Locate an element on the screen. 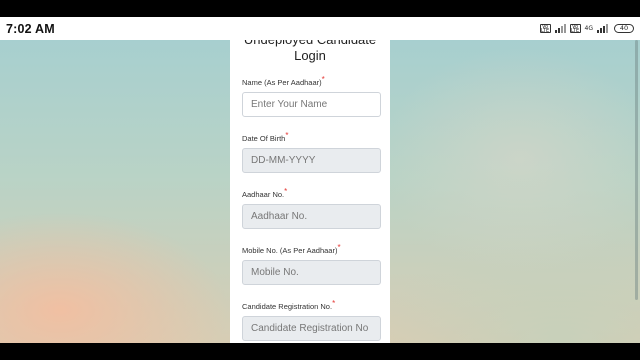 Image resolution: width=640 pixels, height=360 pixels. form-title: Undeployed Candidate Login is located at coordinates (310, 52).